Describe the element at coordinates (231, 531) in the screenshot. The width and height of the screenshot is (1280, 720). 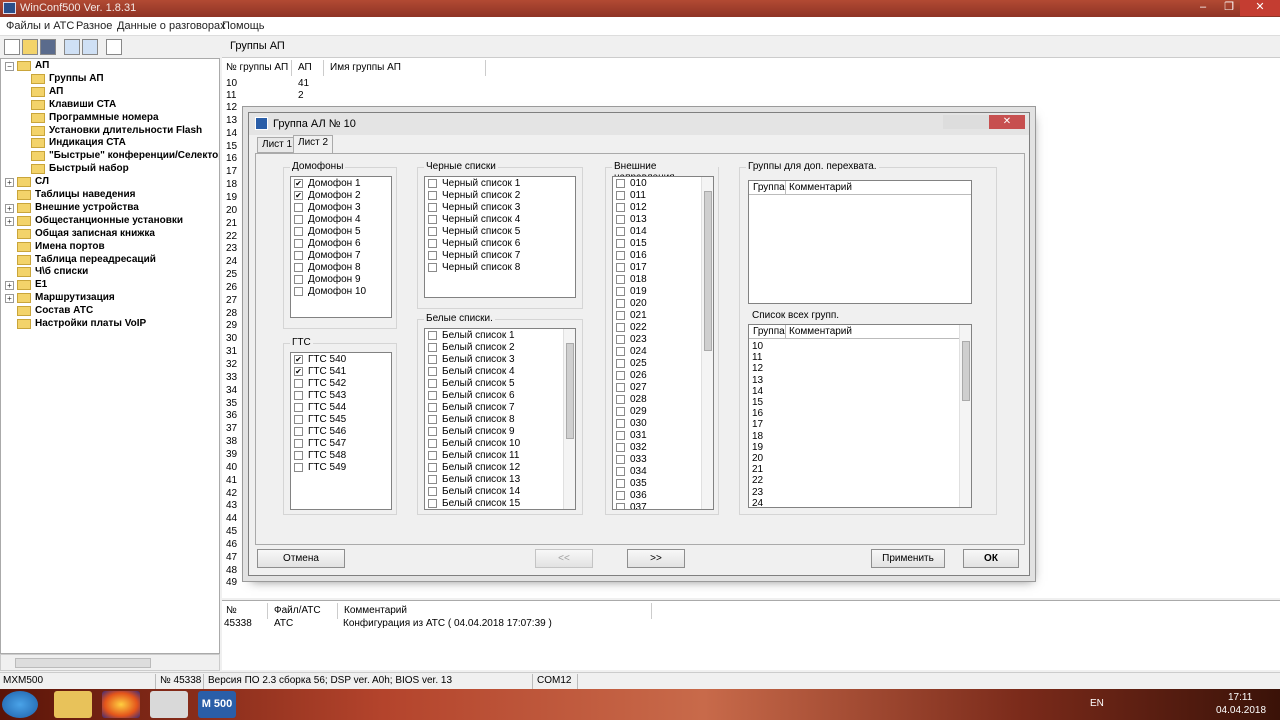
I see `row-number: 45` at that location.